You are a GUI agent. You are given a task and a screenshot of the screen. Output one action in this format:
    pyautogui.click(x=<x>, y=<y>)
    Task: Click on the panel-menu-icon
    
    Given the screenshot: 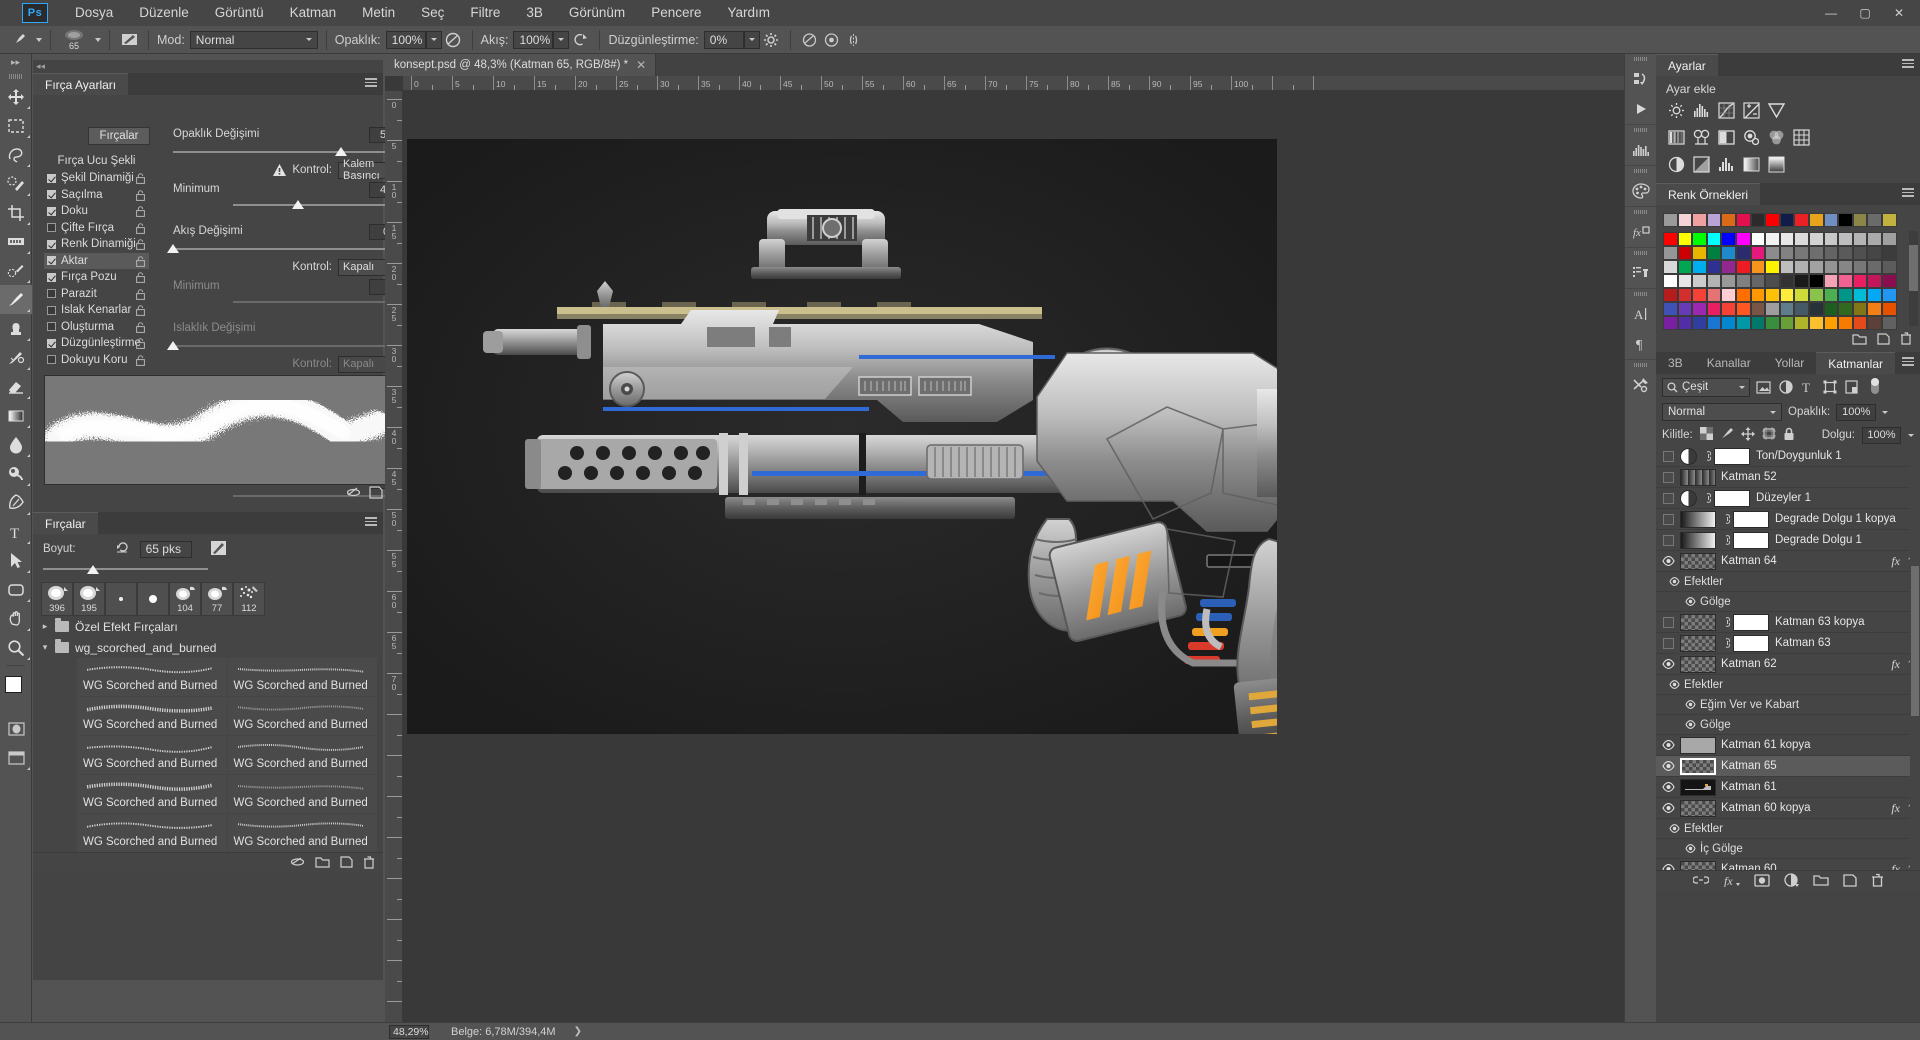 What is the action you would take?
    pyautogui.click(x=371, y=83)
    